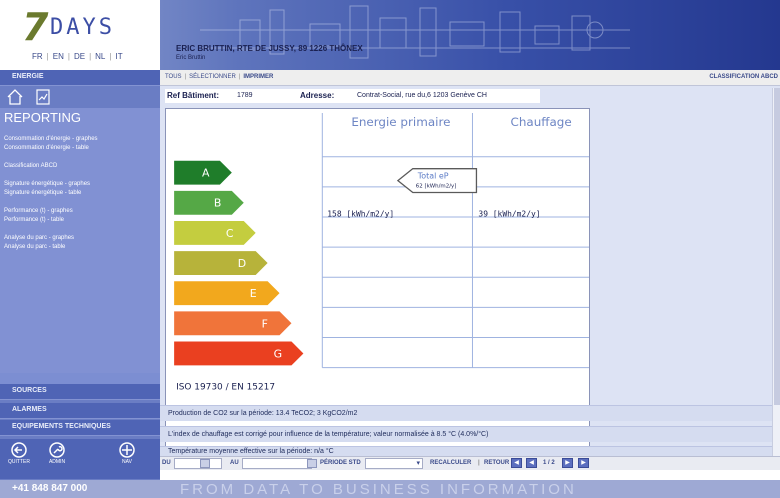  Describe the element at coordinates (38, 211) in the screenshot. I see `link-performance-graphes: Performance (t) - graphes` at that location.